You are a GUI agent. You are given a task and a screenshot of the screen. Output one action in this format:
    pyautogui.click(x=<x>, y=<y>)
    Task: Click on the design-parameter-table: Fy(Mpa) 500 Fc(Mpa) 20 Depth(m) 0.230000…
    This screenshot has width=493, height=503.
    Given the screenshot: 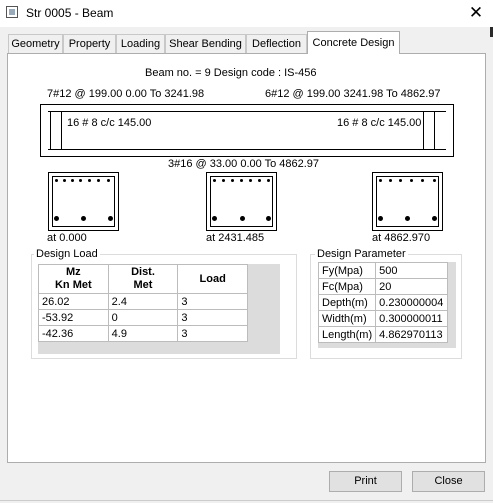 What is the action you would take?
    pyautogui.click(x=382, y=302)
    